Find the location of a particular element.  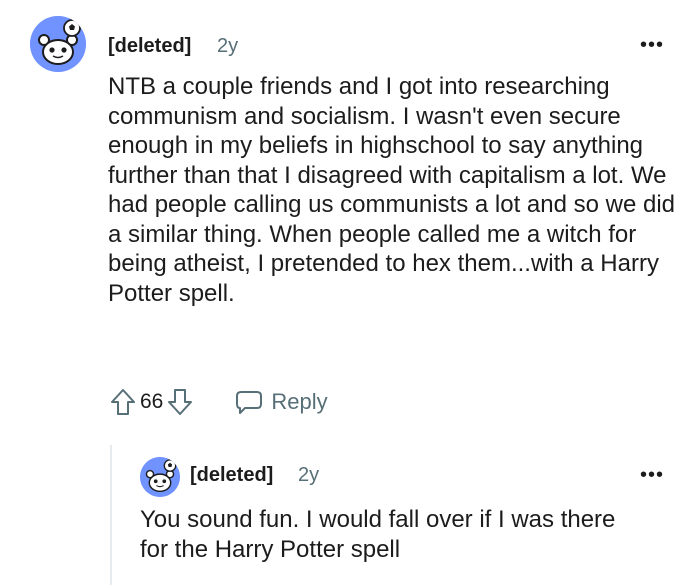

vote-score: 66 is located at coordinates (152, 401).